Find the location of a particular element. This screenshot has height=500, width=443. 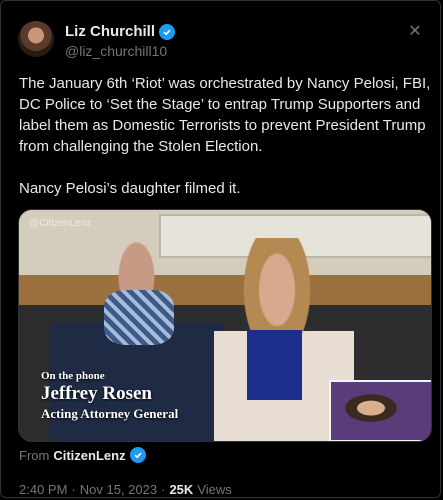

source-attribution: From CitizenLenz is located at coordinates (82, 455).